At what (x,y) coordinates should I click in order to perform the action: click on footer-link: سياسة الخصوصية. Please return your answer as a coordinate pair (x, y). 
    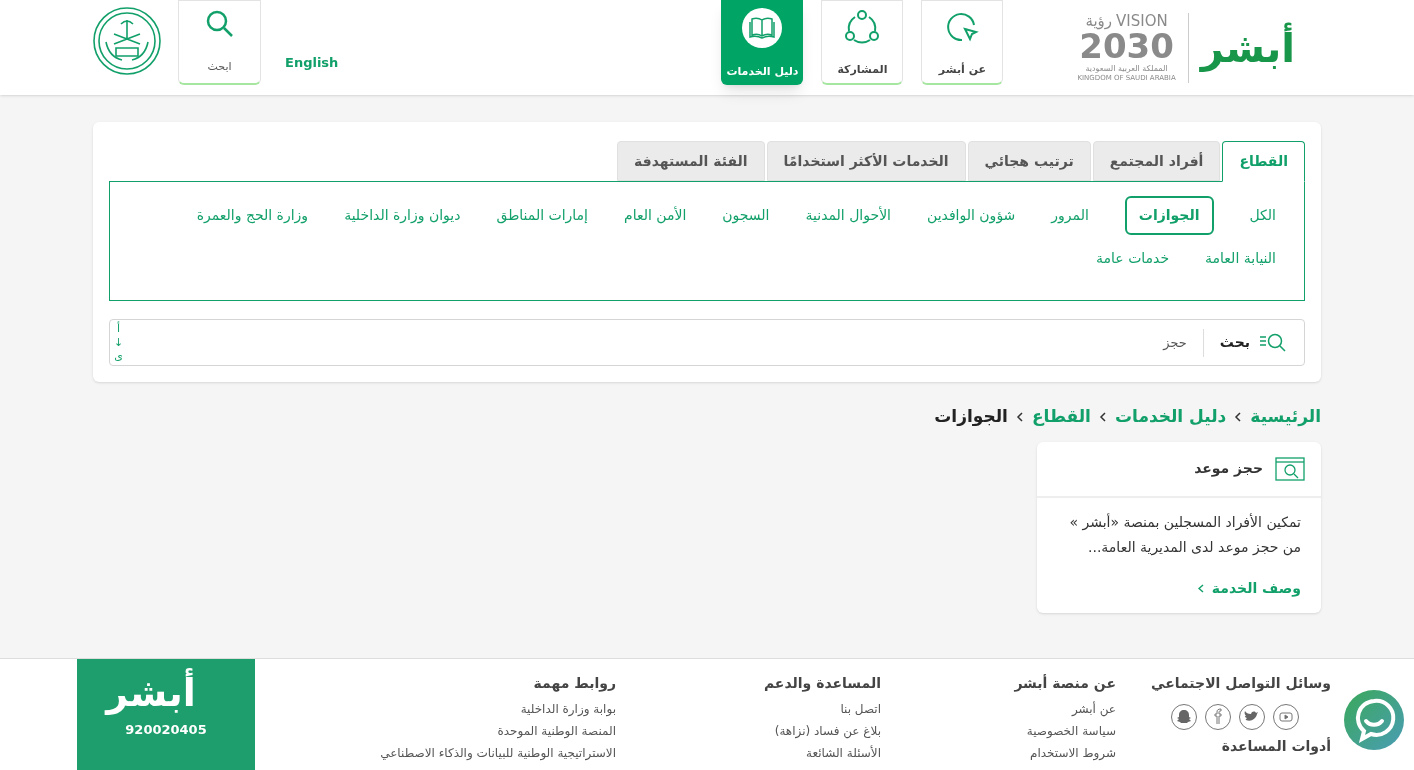
    Looking at the image, I should click on (998, 731).